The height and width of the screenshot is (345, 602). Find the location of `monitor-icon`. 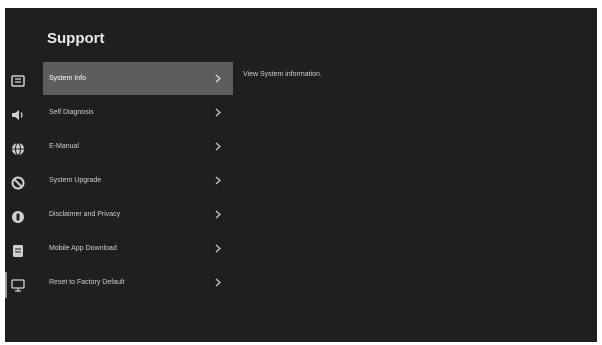

monitor-icon is located at coordinates (18, 285).